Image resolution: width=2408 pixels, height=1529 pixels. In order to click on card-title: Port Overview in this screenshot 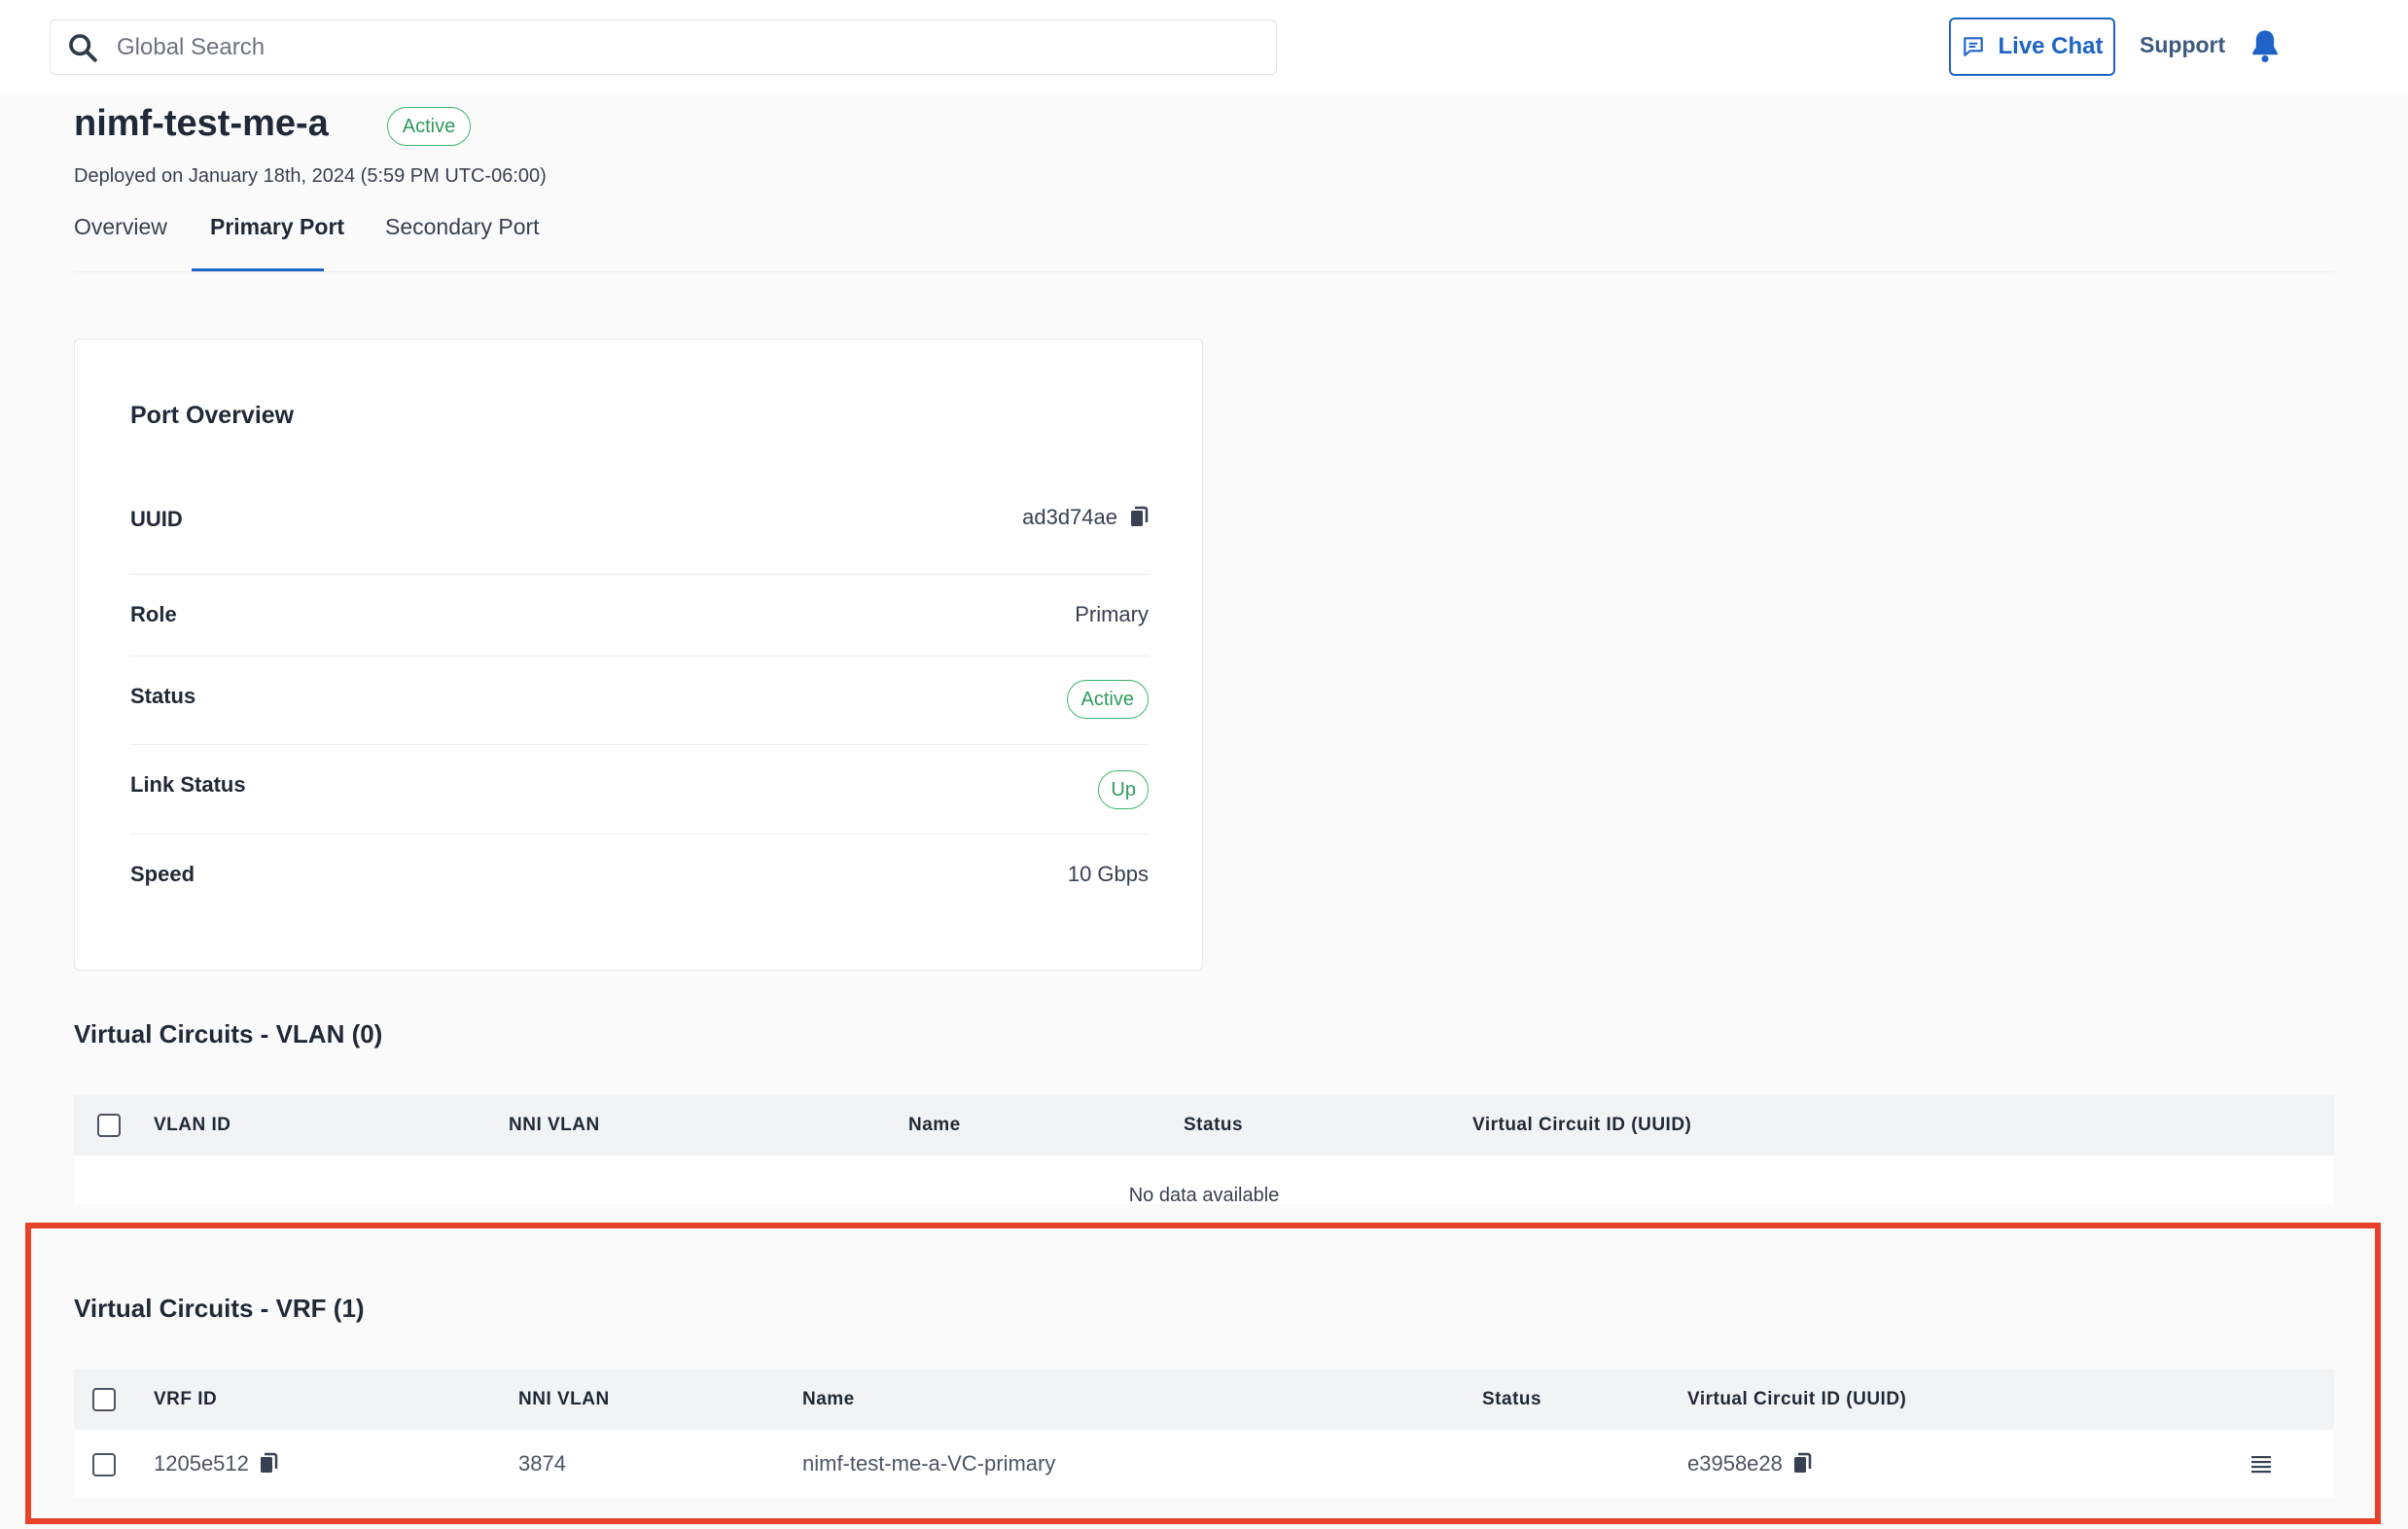, I will do `click(212, 415)`.